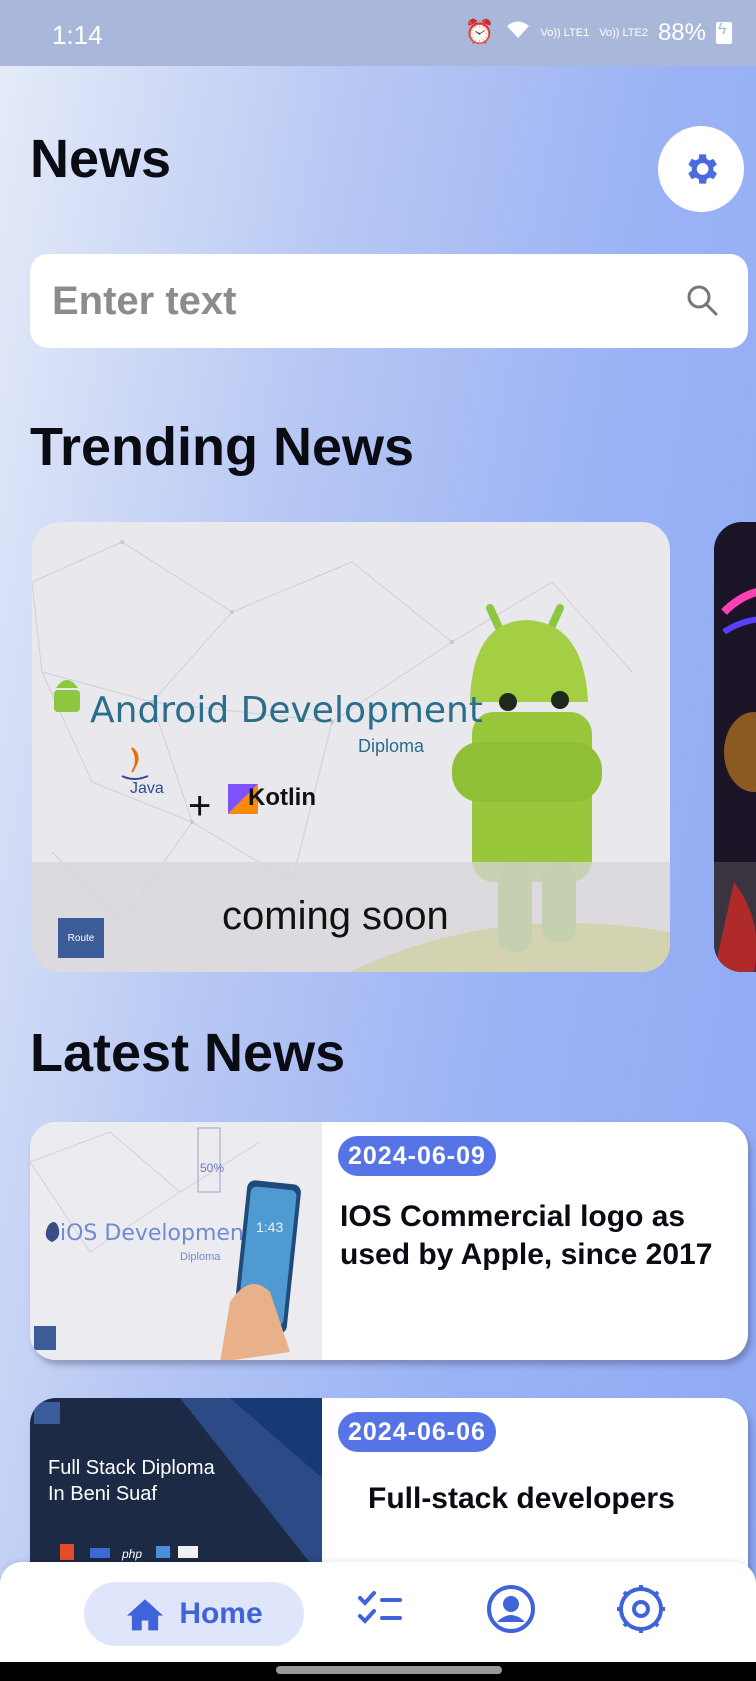  I want to click on kotlin-label: Kotlin, so click(282, 797).